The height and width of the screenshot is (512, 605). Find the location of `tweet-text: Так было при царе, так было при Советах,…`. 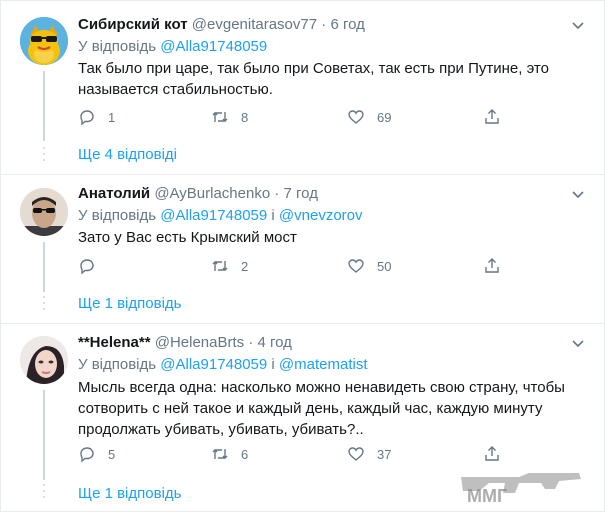

tweet-text: Так было при царе, так было при Советах,… is located at coordinates (313, 79).